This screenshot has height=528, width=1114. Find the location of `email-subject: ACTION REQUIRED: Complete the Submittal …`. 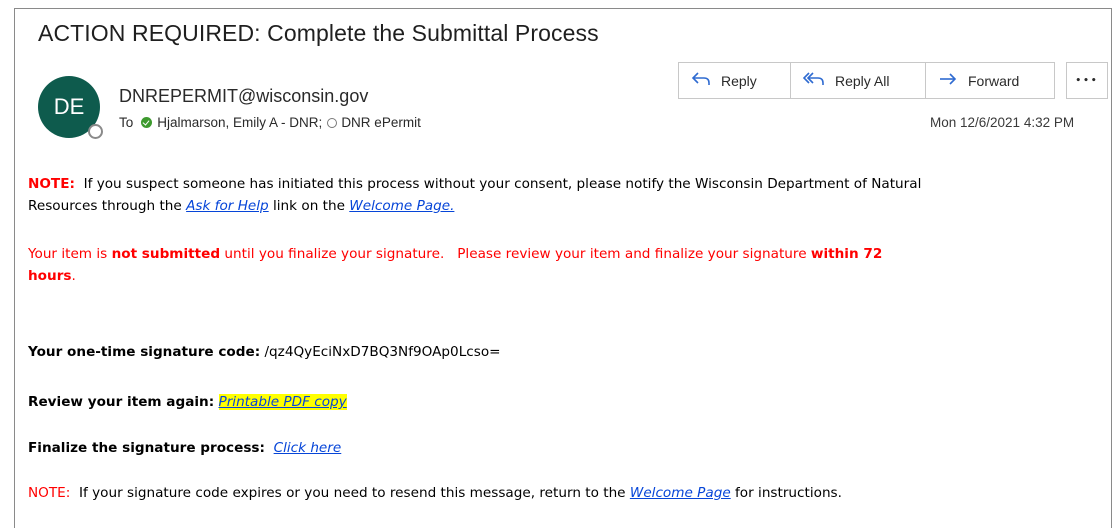

email-subject: ACTION REQUIRED: Complete the Submittal … is located at coordinates (318, 33).